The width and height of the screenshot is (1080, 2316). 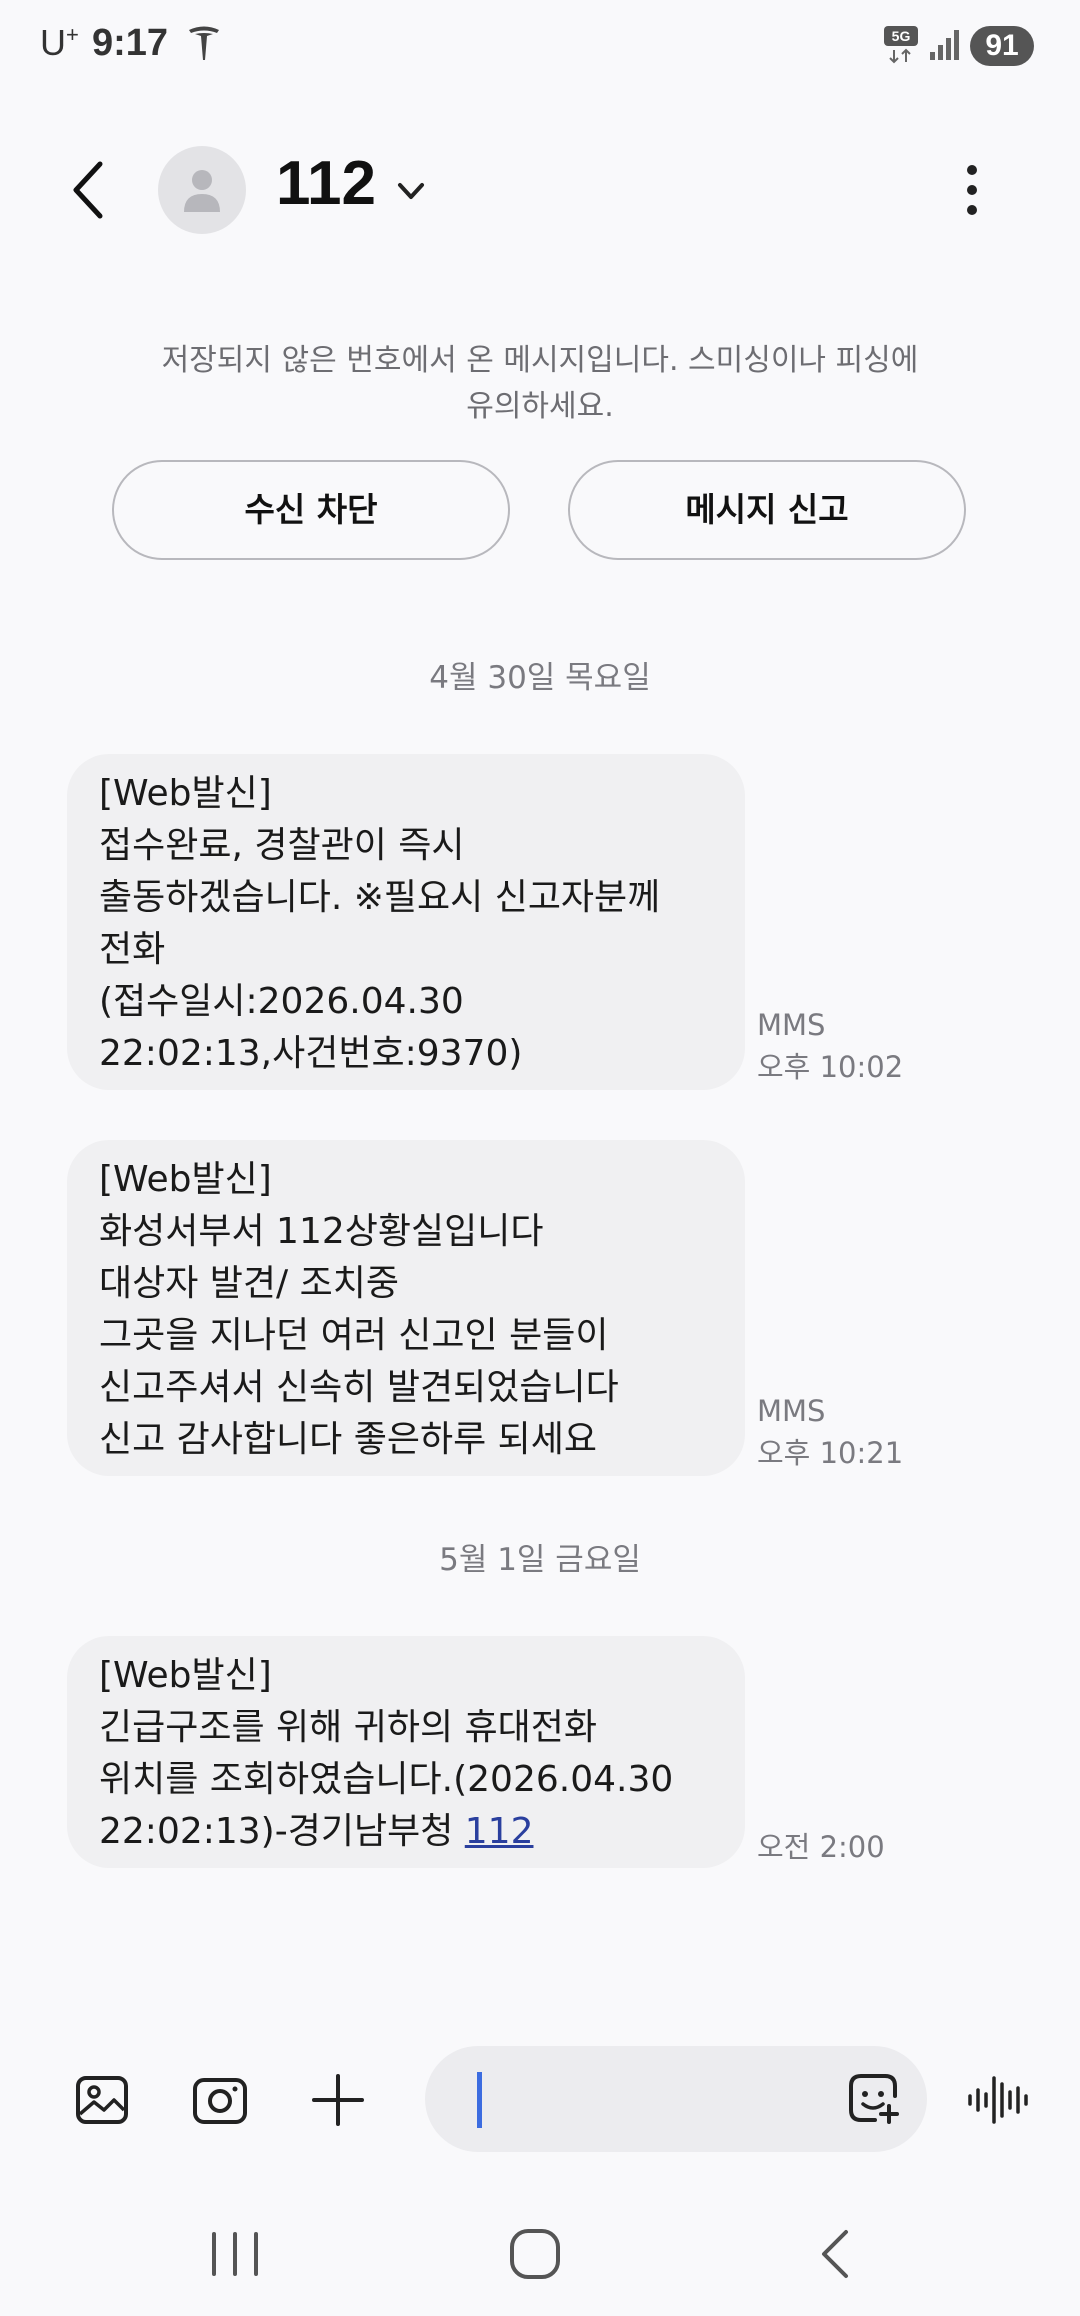 I want to click on message-line: 위치를 조회하였습니다.(2026.04.30, so click(x=386, y=1779).